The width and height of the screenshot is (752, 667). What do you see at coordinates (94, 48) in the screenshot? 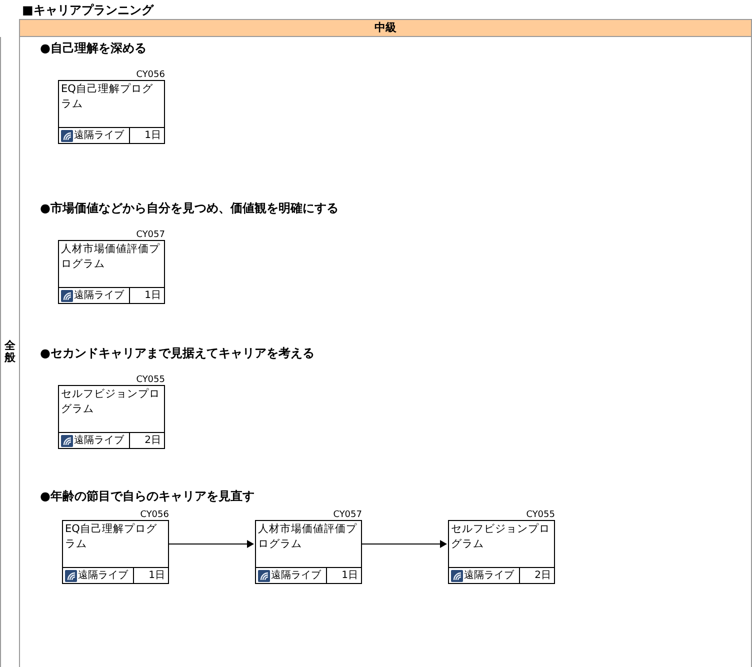
I see `section-heading: ●自己理解を深める` at bounding box center [94, 48].